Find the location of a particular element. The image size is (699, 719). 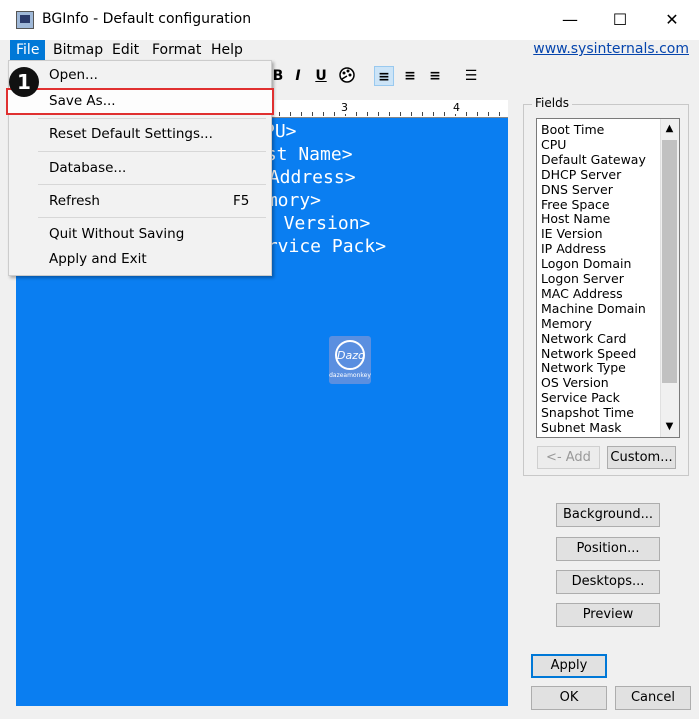

underline-icon: U is located at coordinates (321, 76).